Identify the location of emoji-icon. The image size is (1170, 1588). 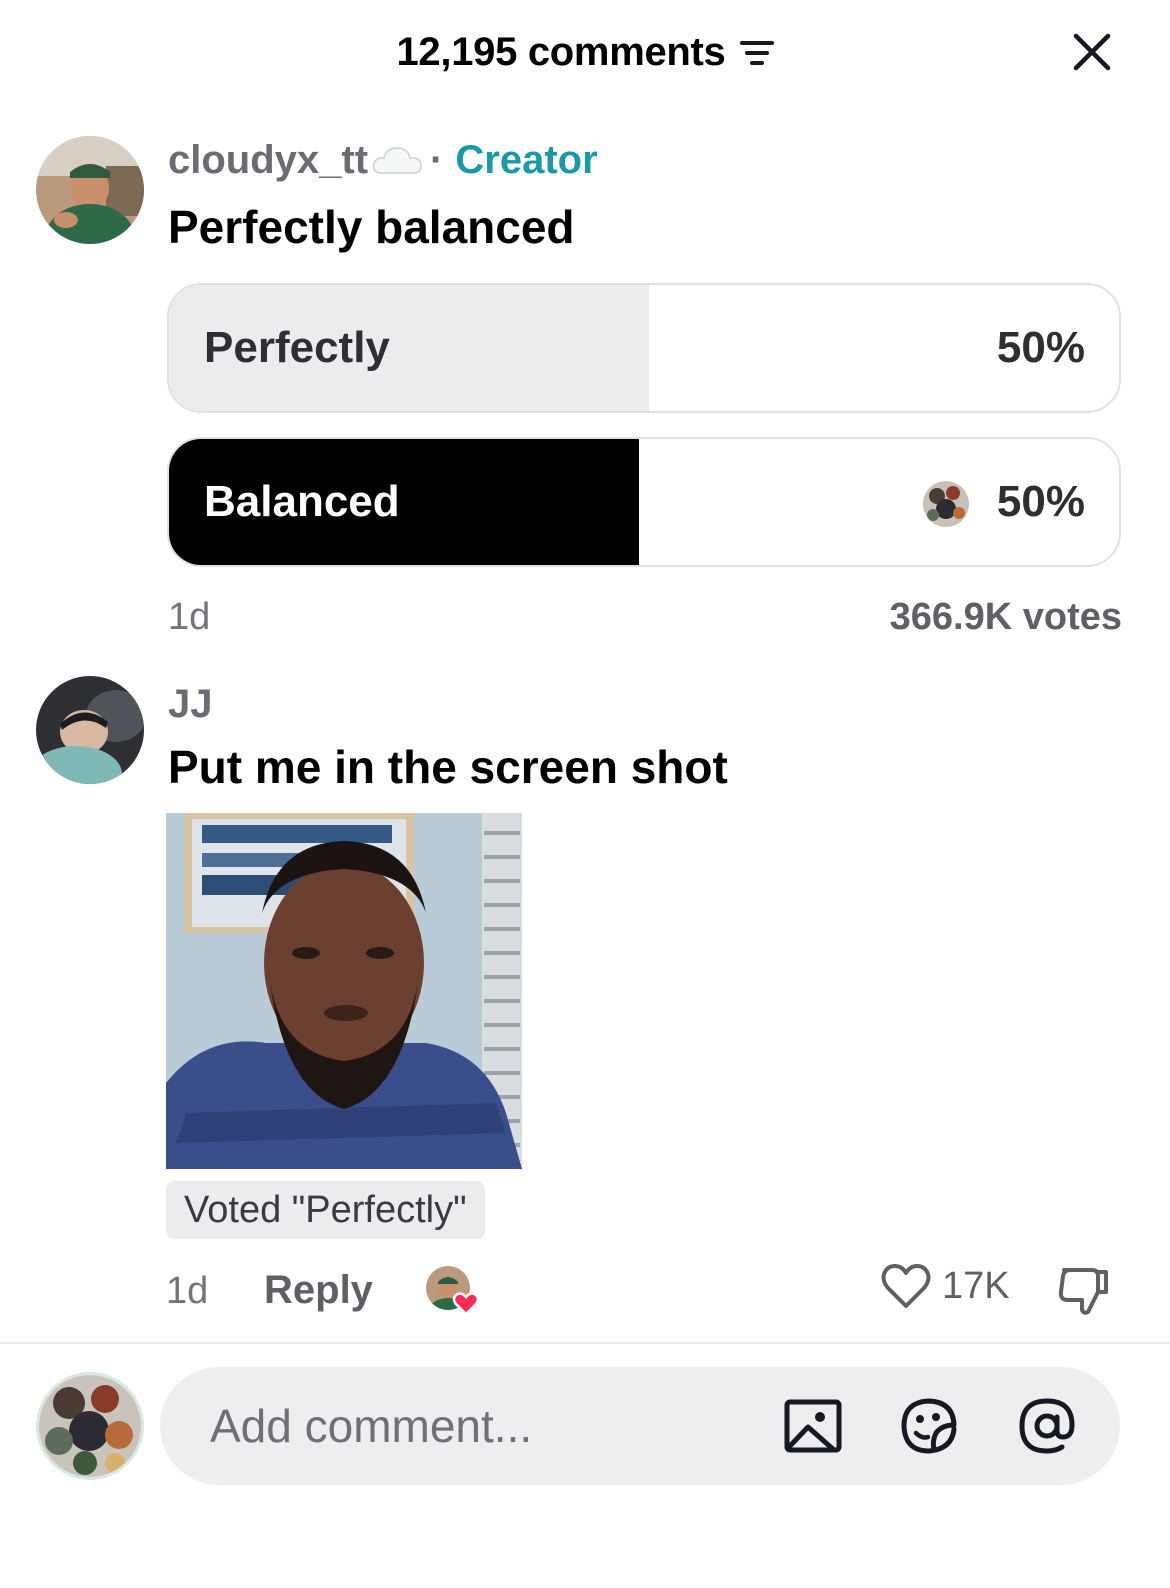
(929, 1426).